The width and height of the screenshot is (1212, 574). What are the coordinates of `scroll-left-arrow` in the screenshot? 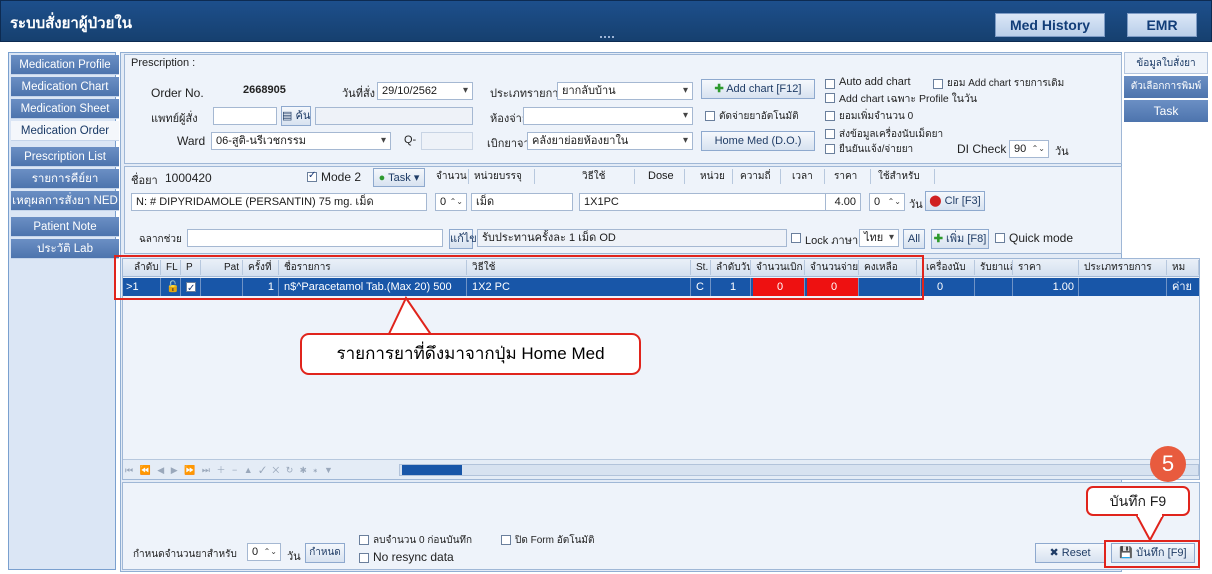 It's located at (432, 470).